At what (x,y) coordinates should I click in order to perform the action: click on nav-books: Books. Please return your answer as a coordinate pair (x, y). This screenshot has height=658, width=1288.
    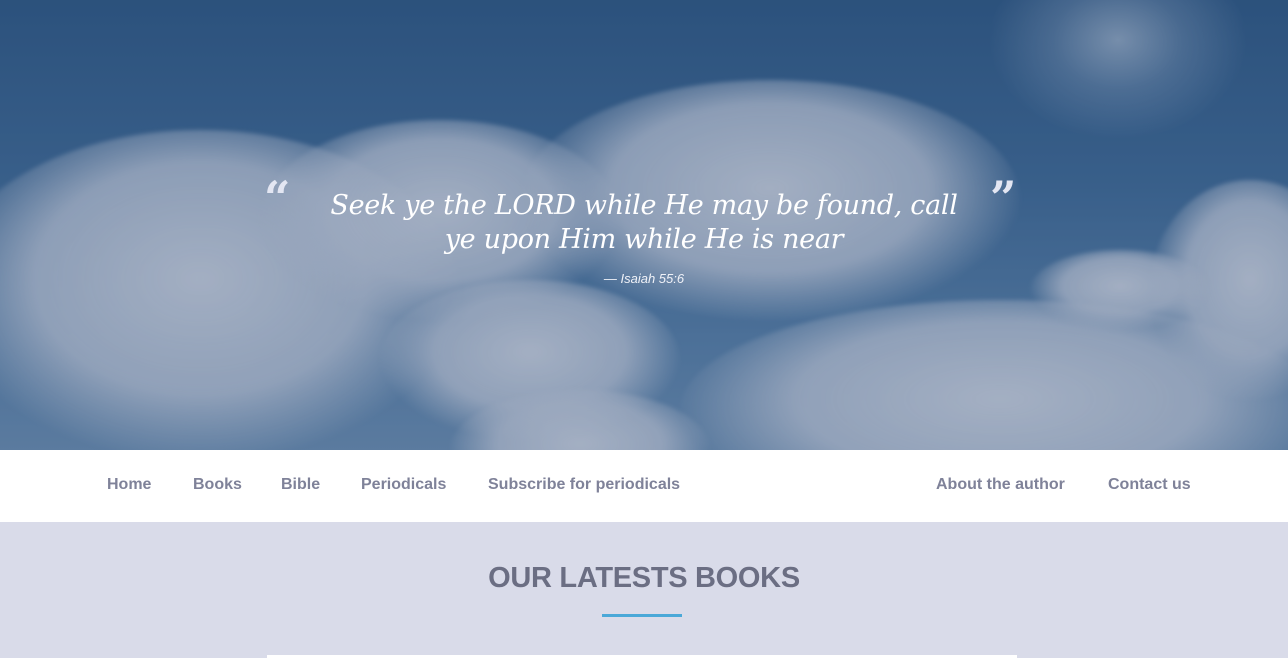
    Looking at the image, I should click on (217, 485).